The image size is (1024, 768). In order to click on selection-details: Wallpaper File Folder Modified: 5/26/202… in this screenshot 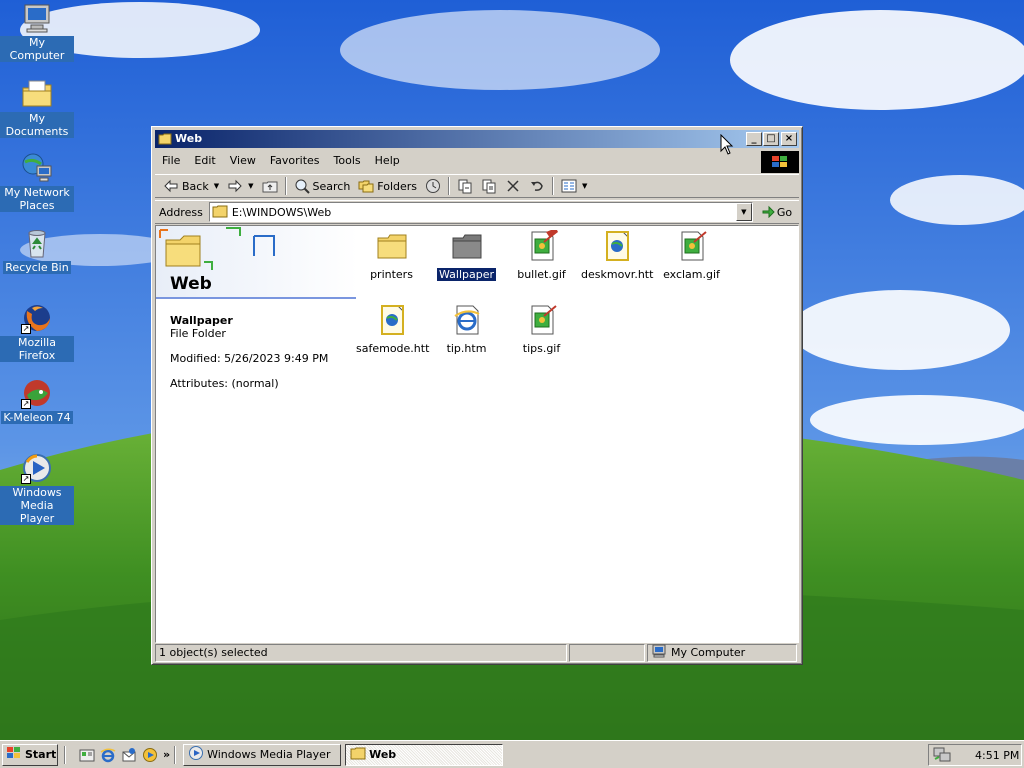, I will do `click(263, 352)`.